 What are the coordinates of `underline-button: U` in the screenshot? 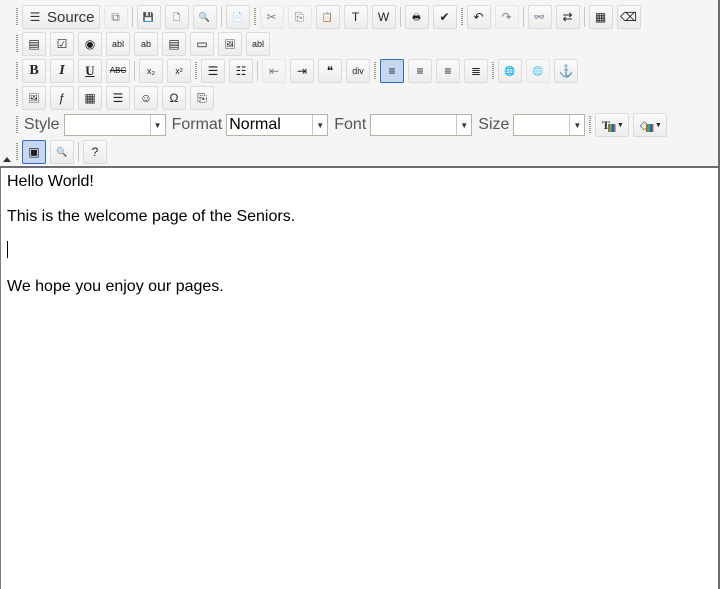 It's located at (90, 71).